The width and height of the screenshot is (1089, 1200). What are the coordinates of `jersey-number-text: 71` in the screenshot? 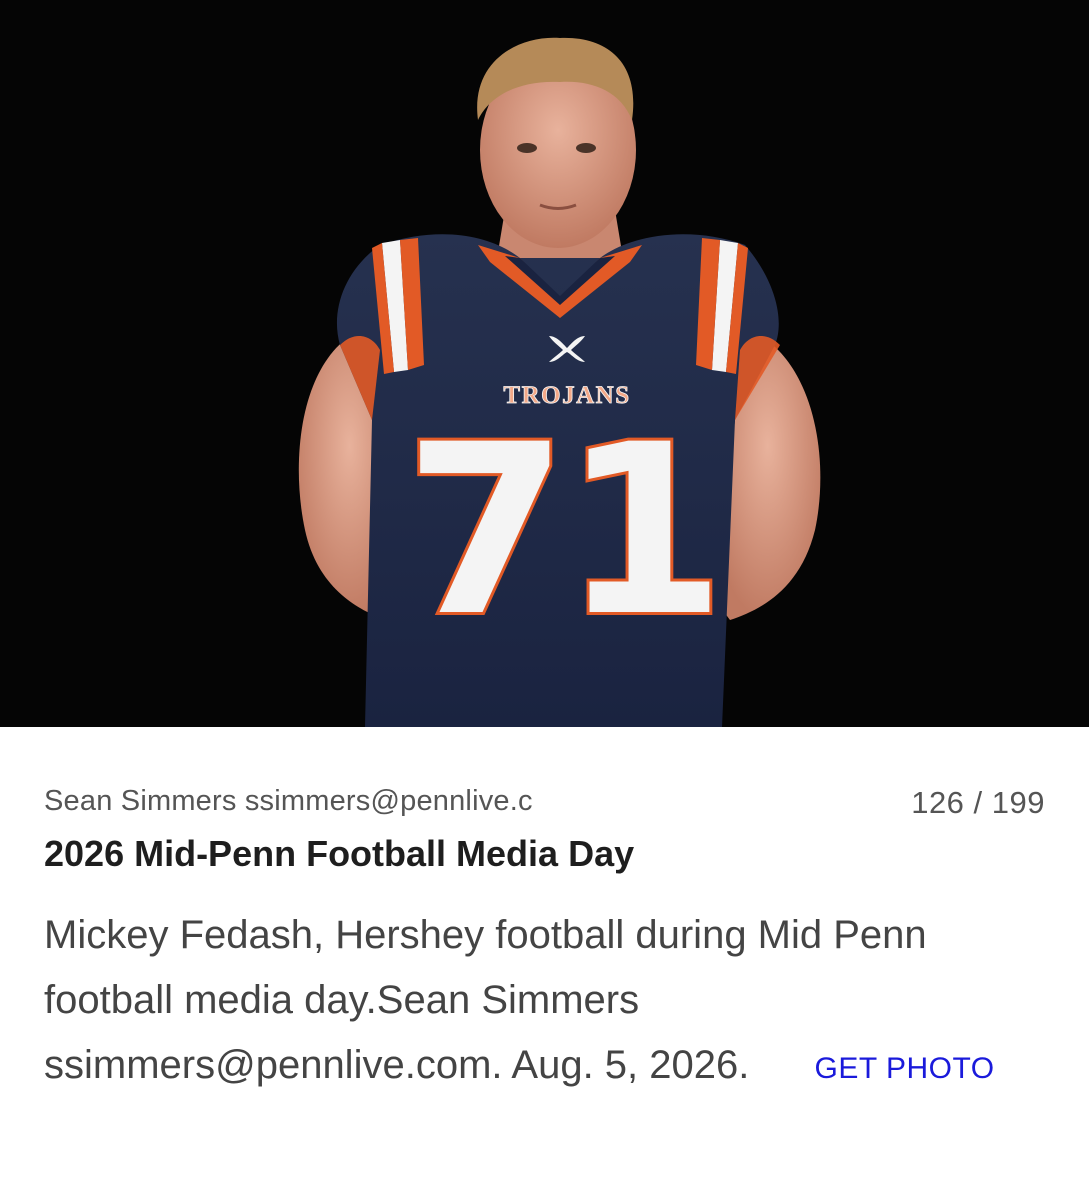 It's located at (561, 531).